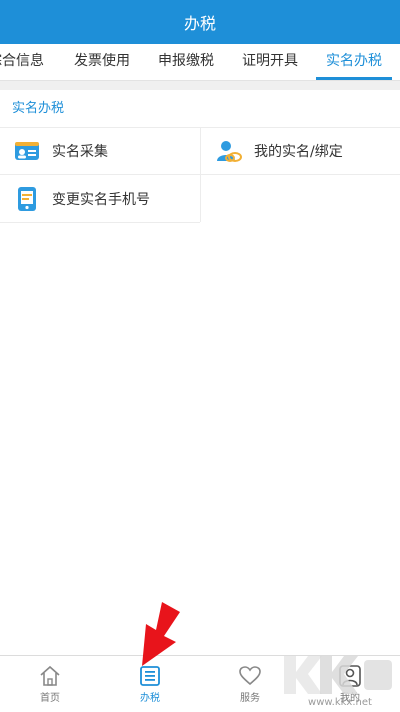 This screenshot has width=400, height=712. I want to click on nav-tax-label: 办税, so click(150, 698).